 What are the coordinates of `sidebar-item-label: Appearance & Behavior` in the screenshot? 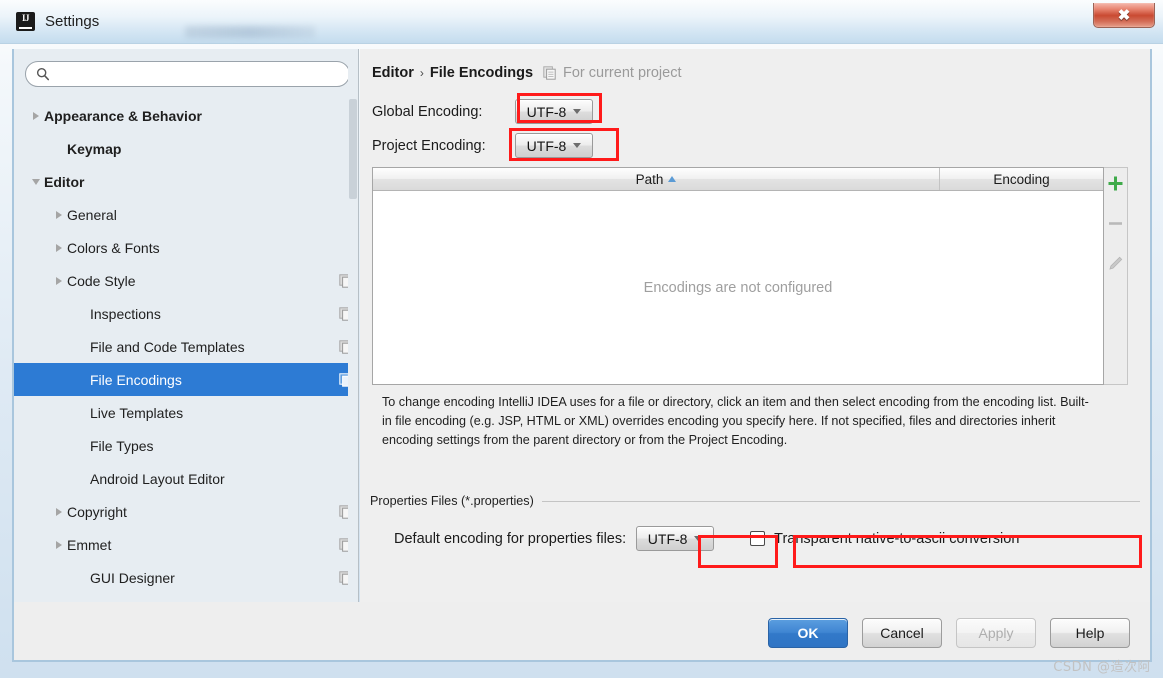 It's located at (123, 115).